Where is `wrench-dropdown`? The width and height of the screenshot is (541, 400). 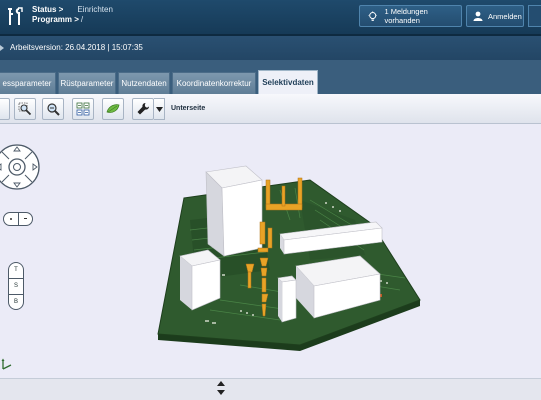 wrench-dropdown is located at coordinates (159, 109).